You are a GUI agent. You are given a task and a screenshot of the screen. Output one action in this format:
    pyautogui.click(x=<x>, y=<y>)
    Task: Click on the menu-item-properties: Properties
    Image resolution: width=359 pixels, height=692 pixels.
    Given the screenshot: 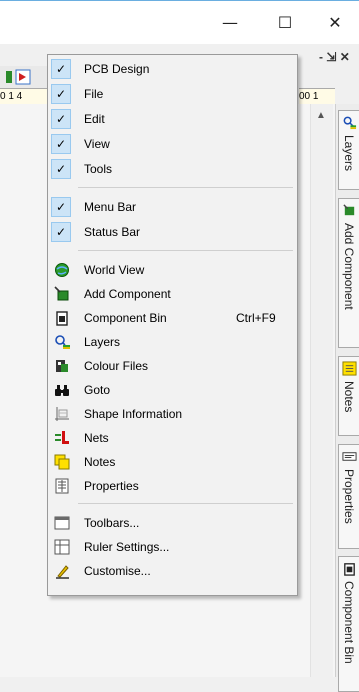 What is the action you would take?
    pyautogui.click(x=172, y=486)
    